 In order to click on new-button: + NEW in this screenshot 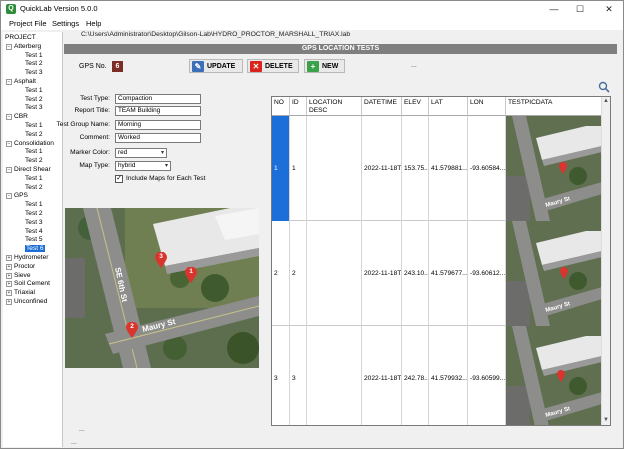, I will do `click(324, 66)`.